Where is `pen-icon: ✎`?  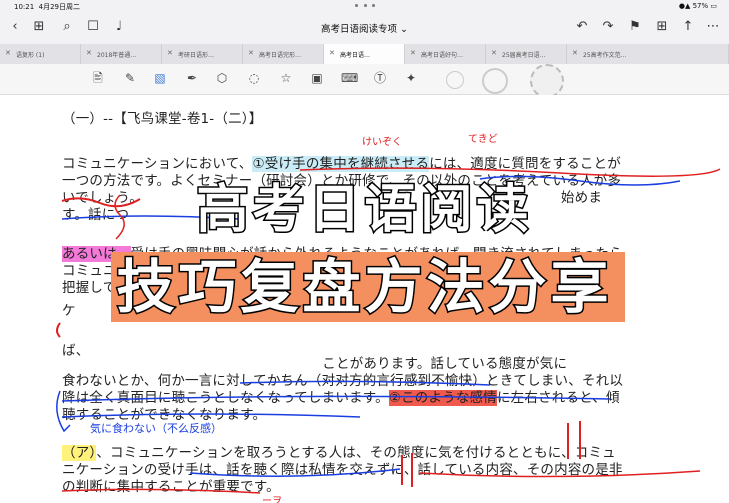 pen-icon: ✎ is located at coordinates (130, 78).